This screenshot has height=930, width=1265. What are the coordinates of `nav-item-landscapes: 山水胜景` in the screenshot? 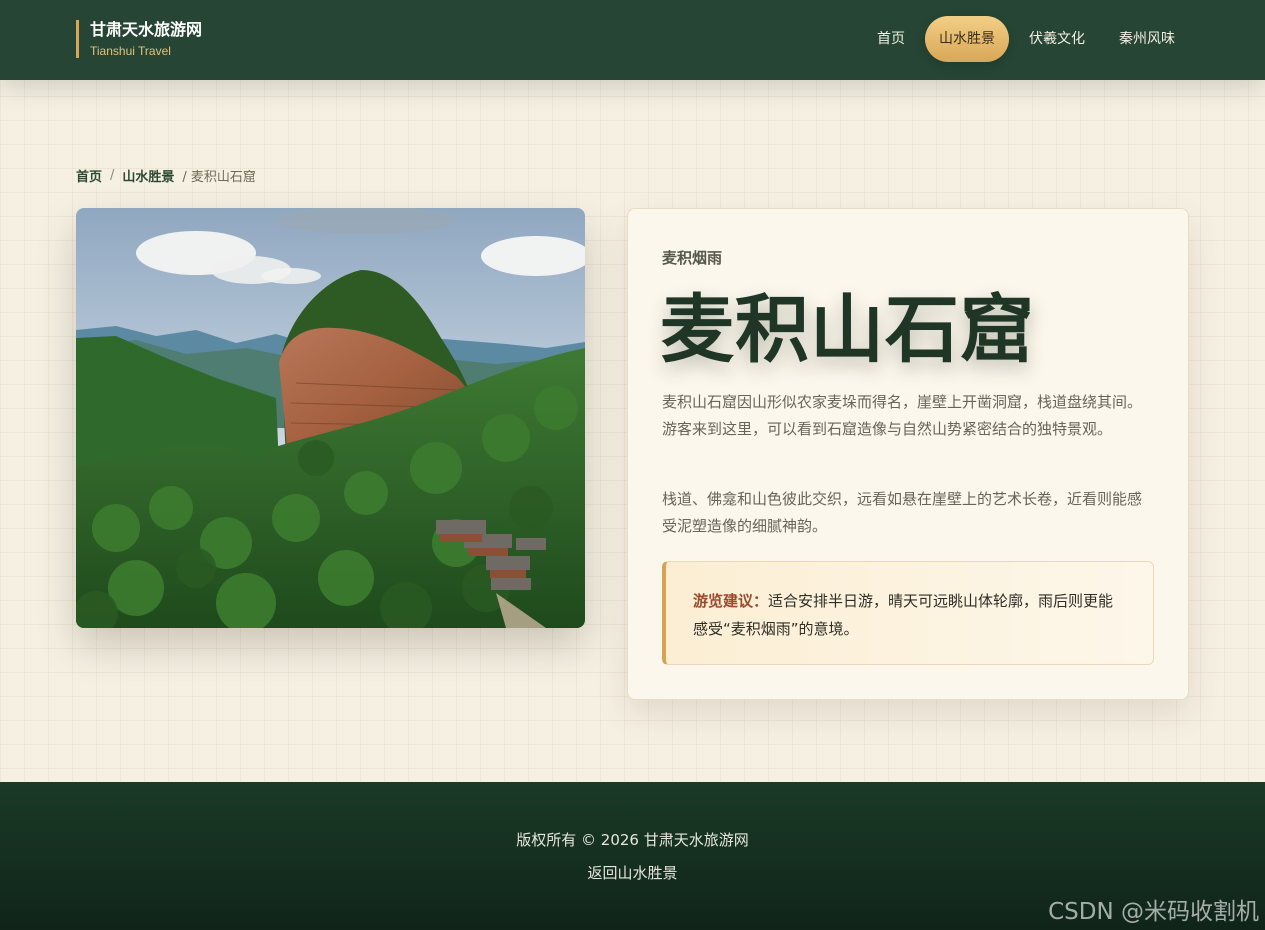 It's located at (967, 39).